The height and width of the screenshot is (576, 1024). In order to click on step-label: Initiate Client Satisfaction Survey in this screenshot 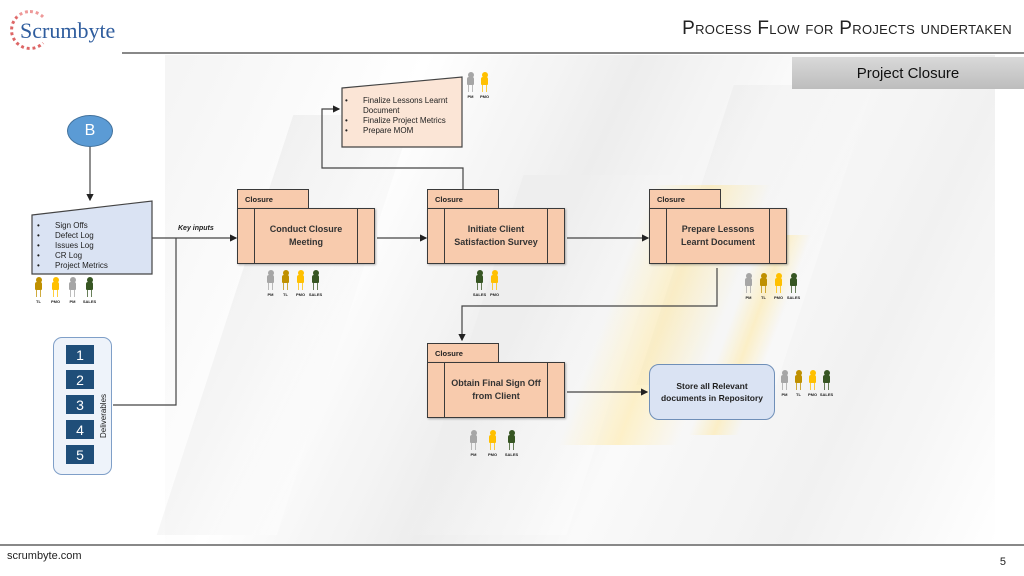, I will do `click(496, 235)`.